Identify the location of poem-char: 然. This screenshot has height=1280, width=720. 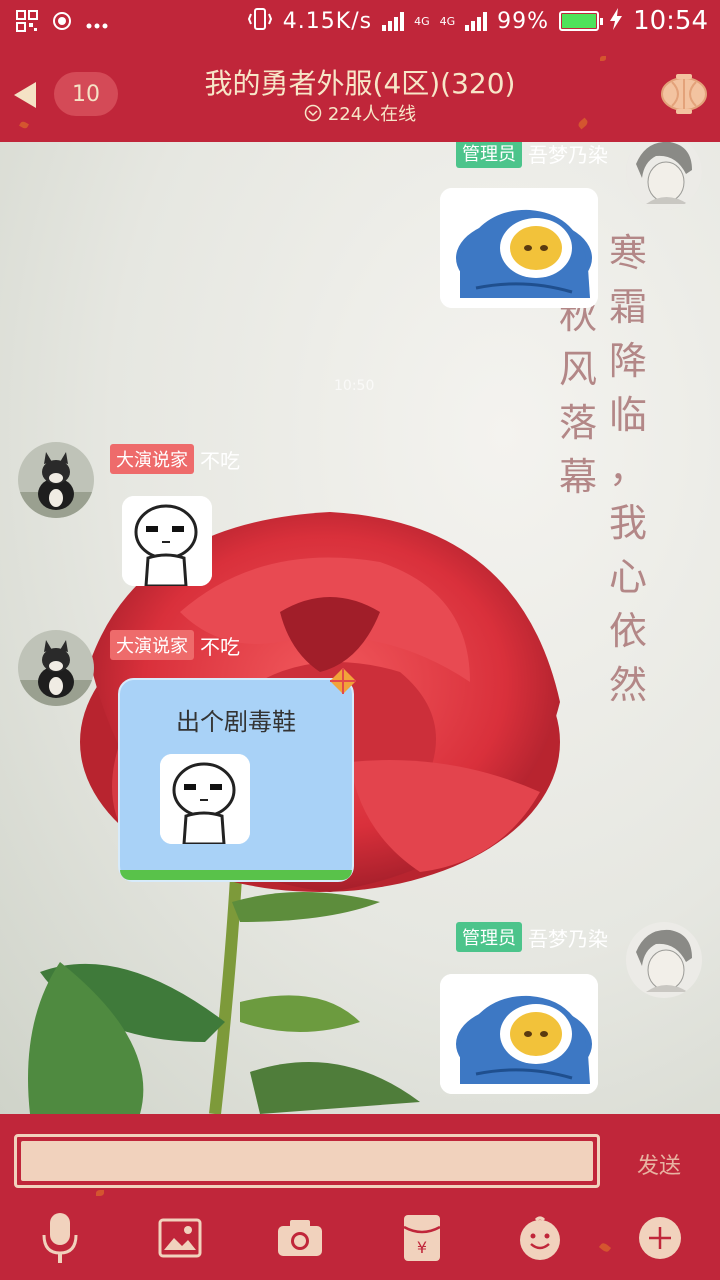
(627, 685).